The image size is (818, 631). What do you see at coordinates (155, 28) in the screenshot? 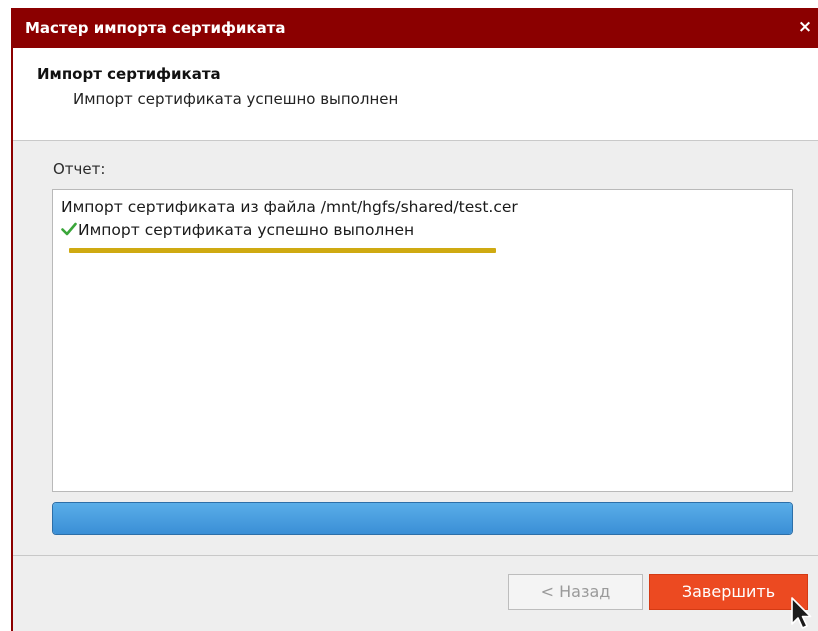
I see `window-title: Мастер импорта сертификата` at bounding box center [155, 28].